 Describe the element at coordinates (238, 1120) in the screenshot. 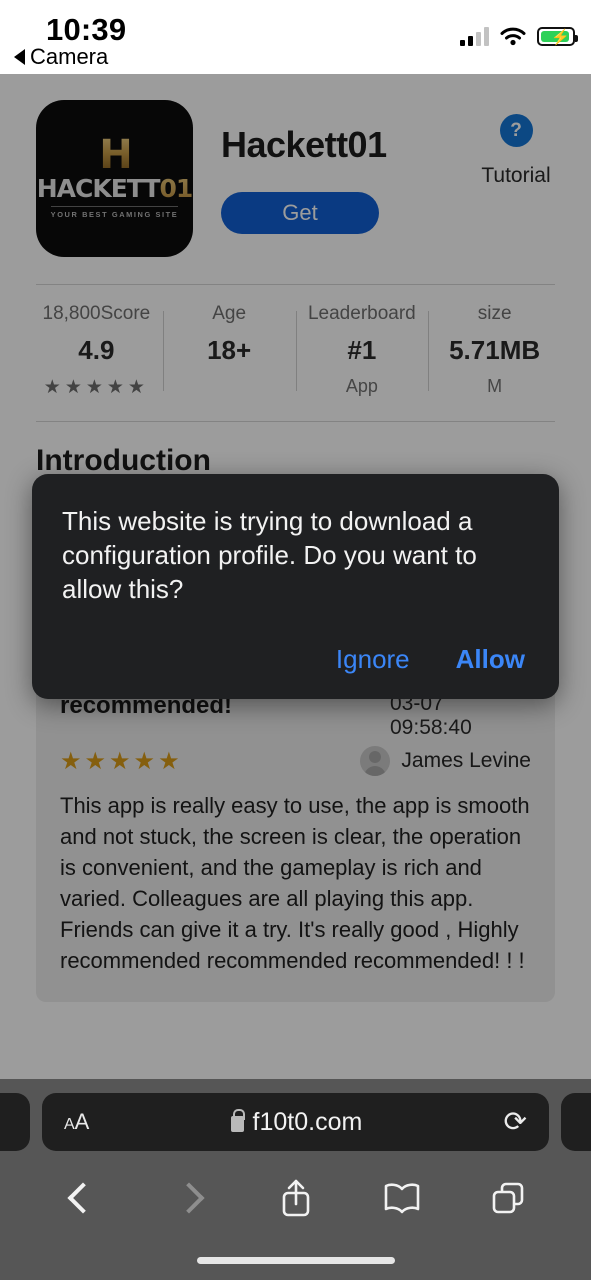

I see `lock-icon` at that location.